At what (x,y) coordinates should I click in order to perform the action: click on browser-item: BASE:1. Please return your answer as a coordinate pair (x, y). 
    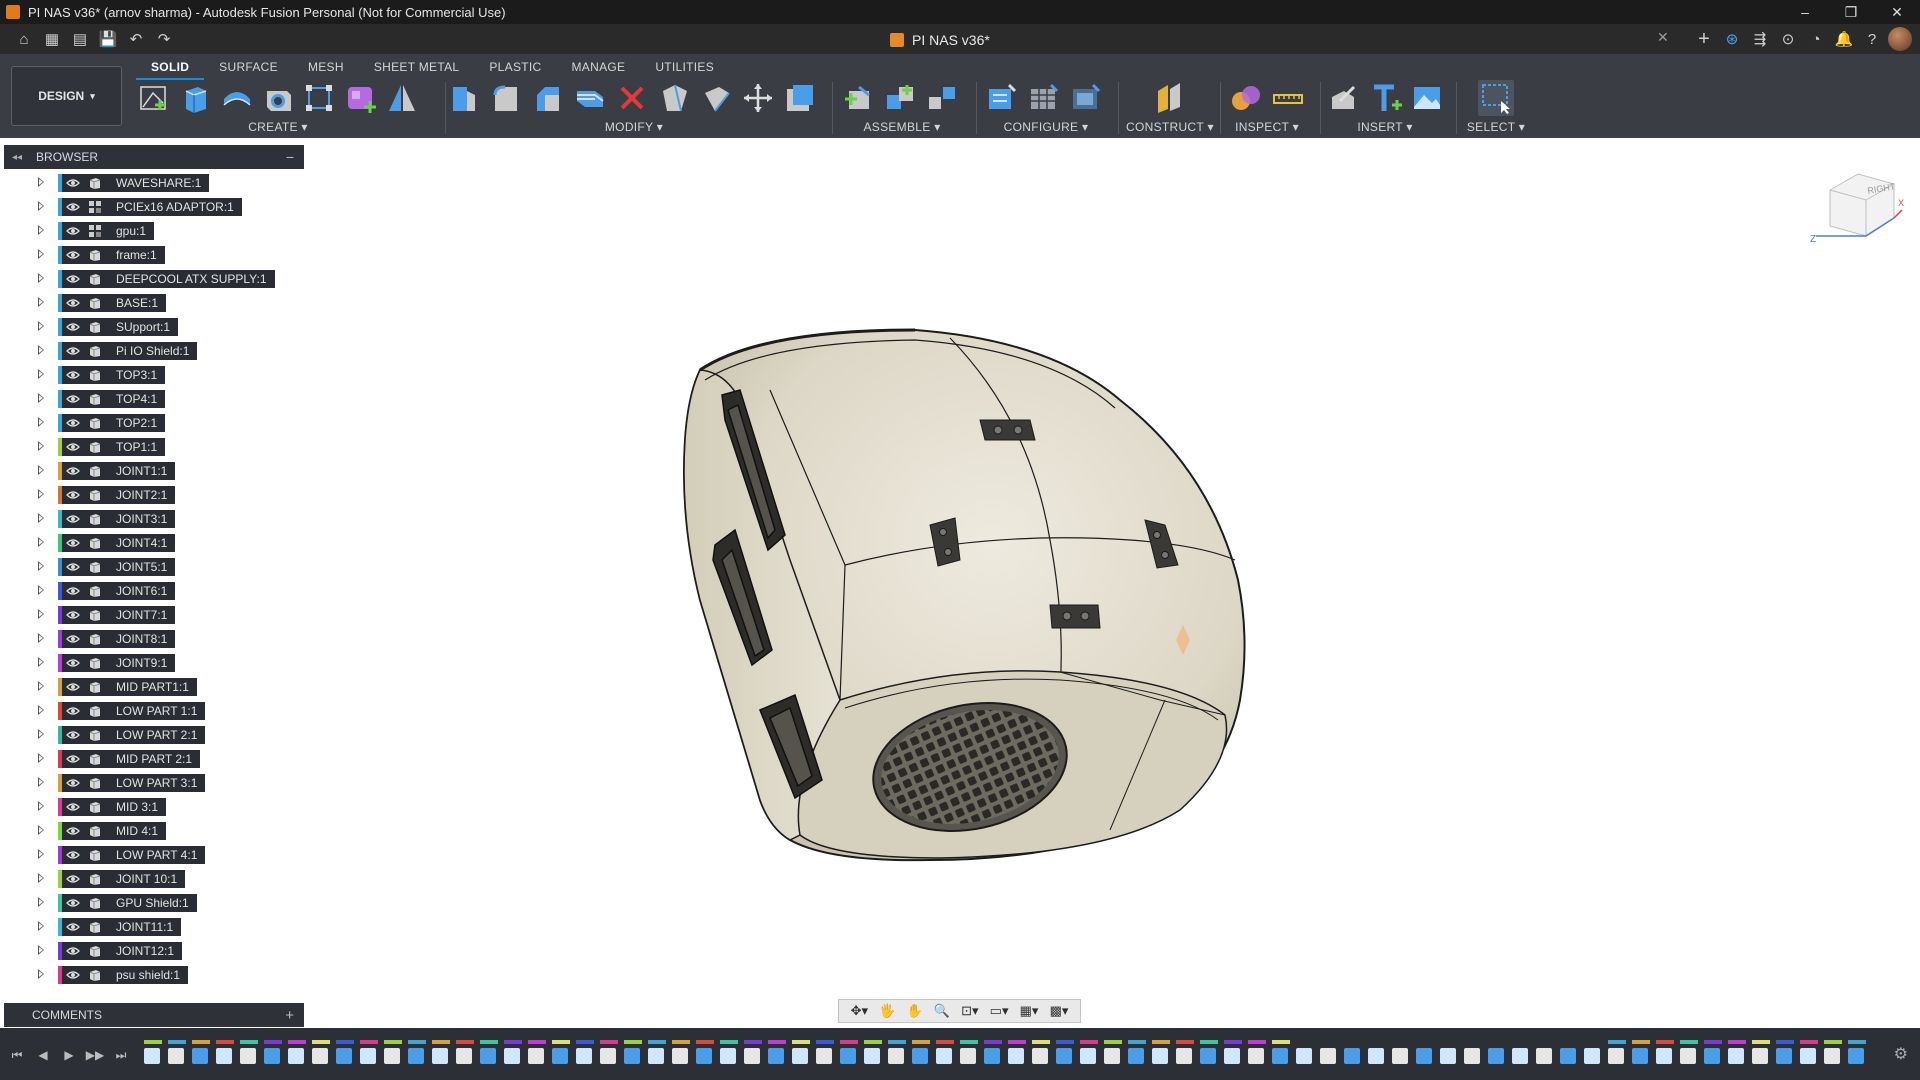
    Looking at the image, I should click on (112, 303).